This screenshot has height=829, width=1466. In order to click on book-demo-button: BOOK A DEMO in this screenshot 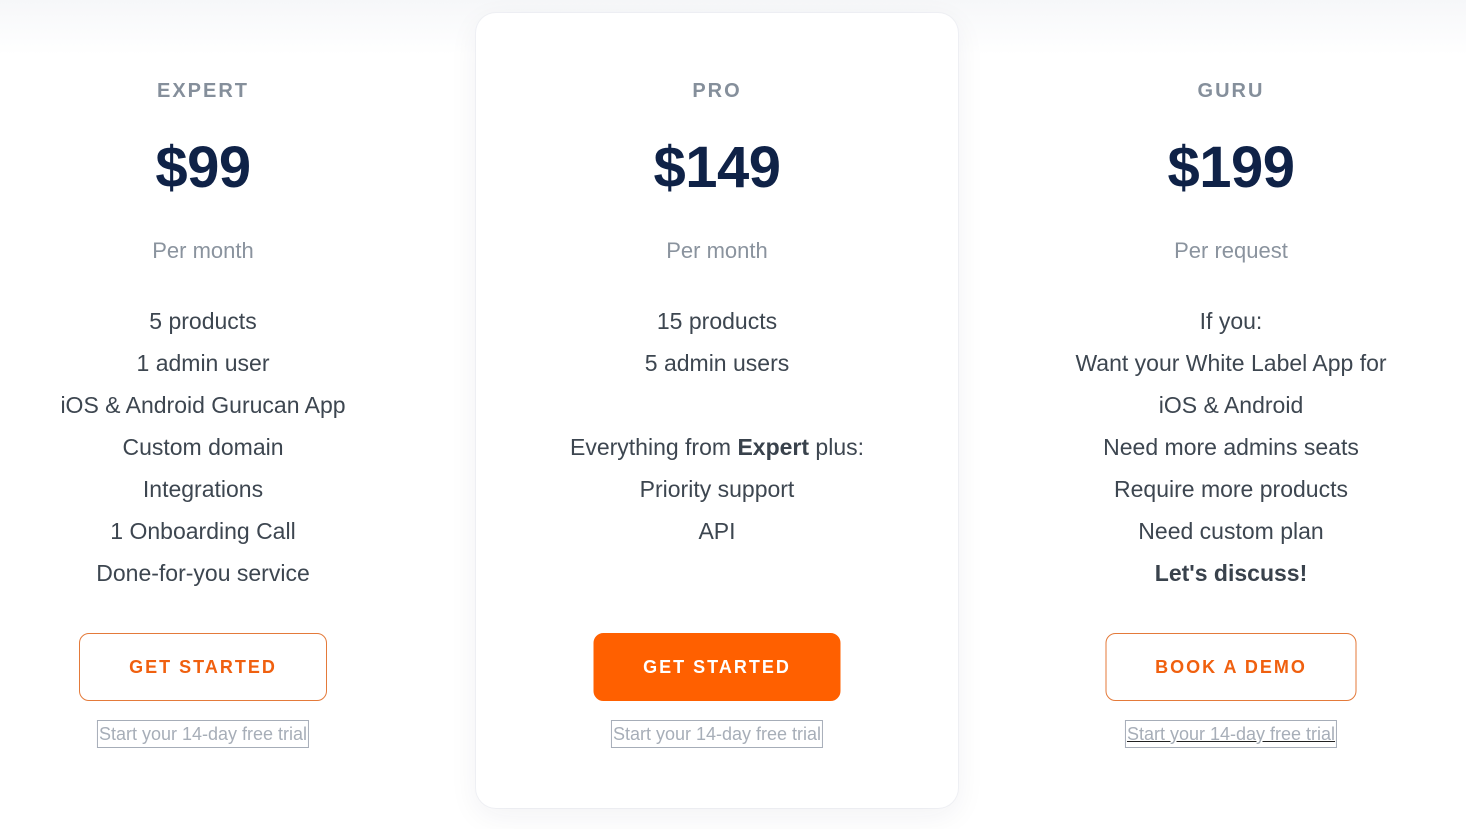, I will do `click(1231, 667)`.